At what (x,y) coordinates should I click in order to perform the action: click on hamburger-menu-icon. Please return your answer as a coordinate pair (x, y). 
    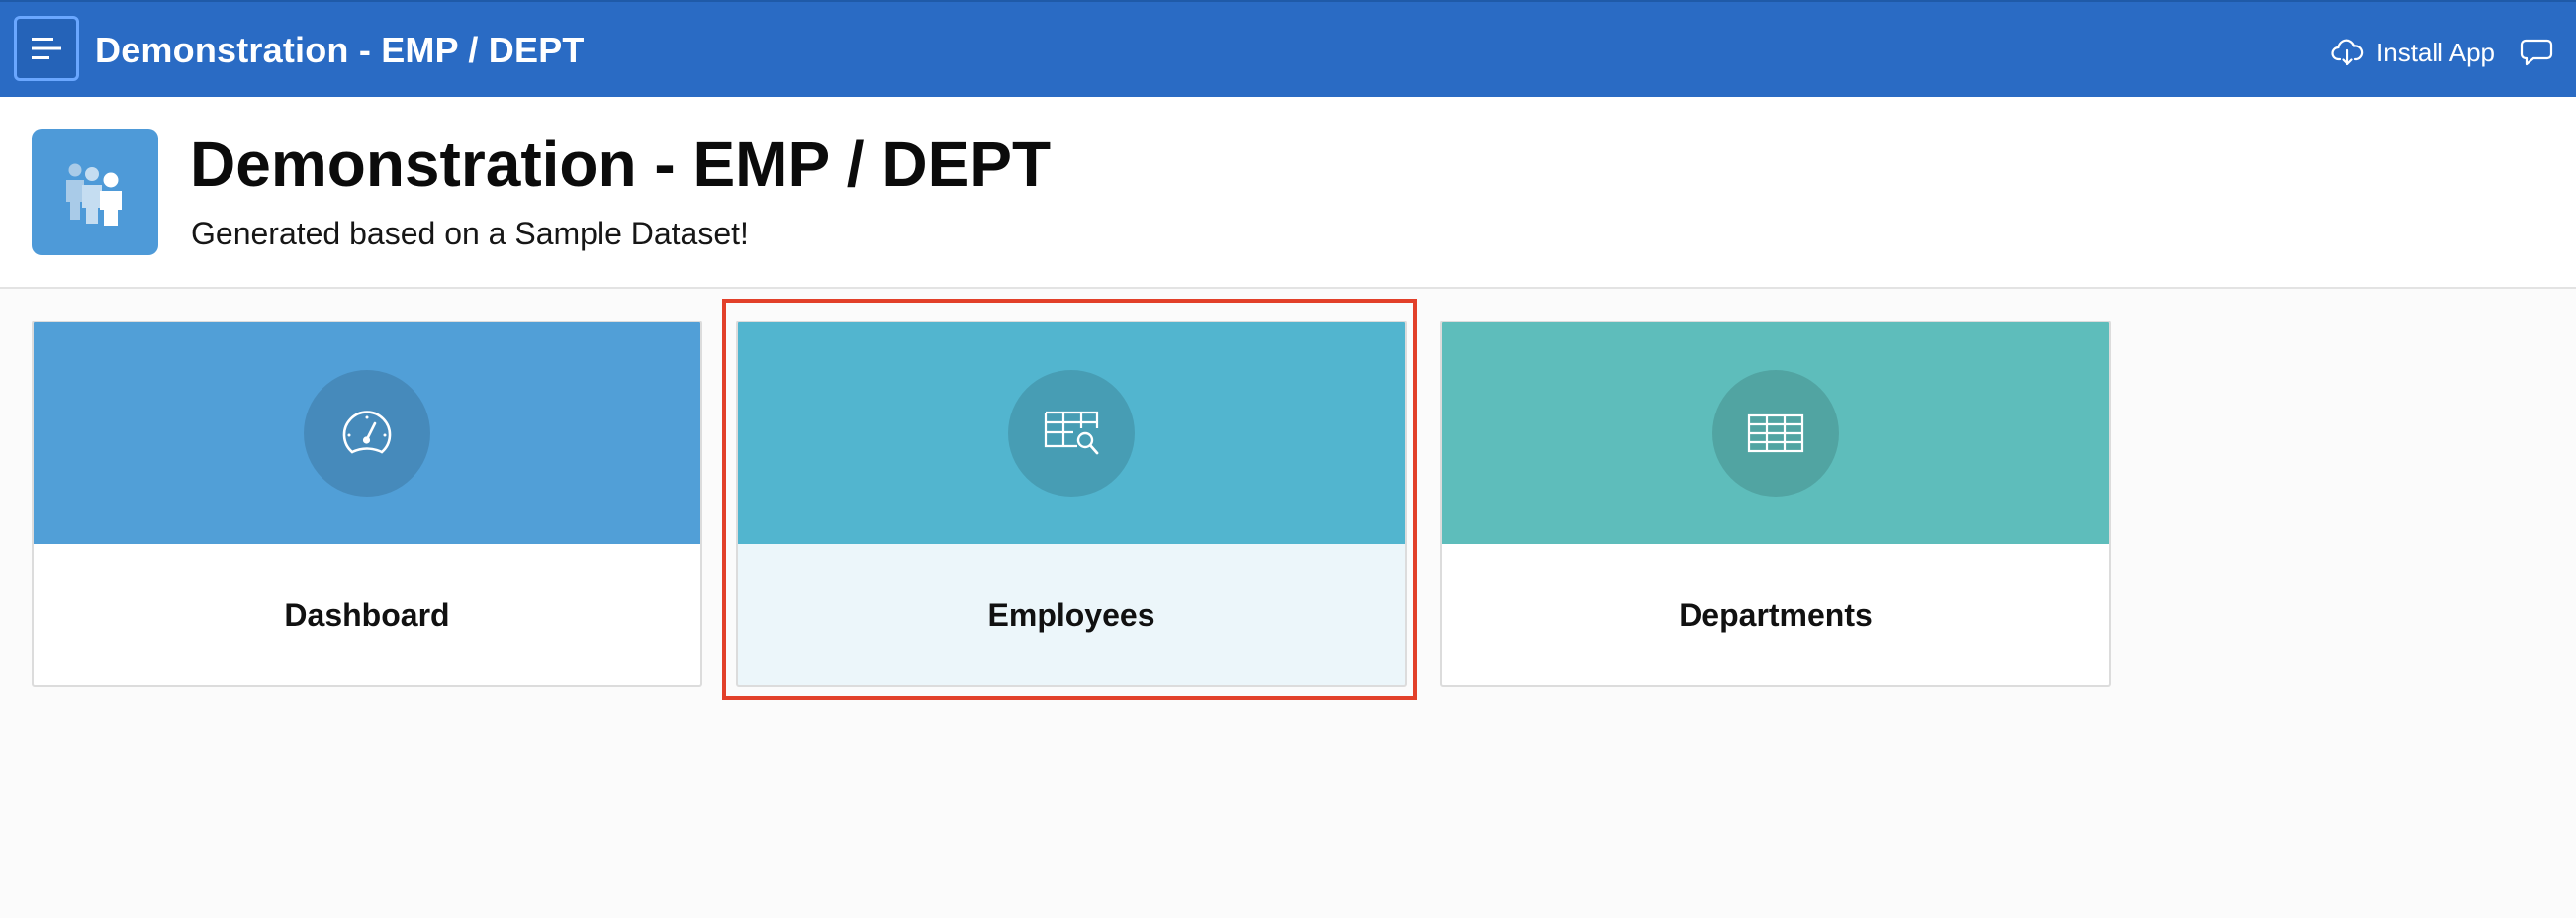
    Looking at the image, I should click on (46, 48).